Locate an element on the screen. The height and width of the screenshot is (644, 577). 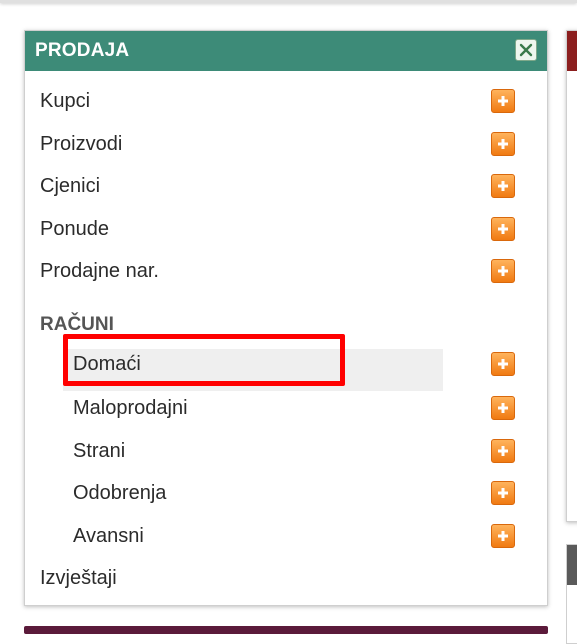
next-panel-edge is located at coordinates (286, 630).